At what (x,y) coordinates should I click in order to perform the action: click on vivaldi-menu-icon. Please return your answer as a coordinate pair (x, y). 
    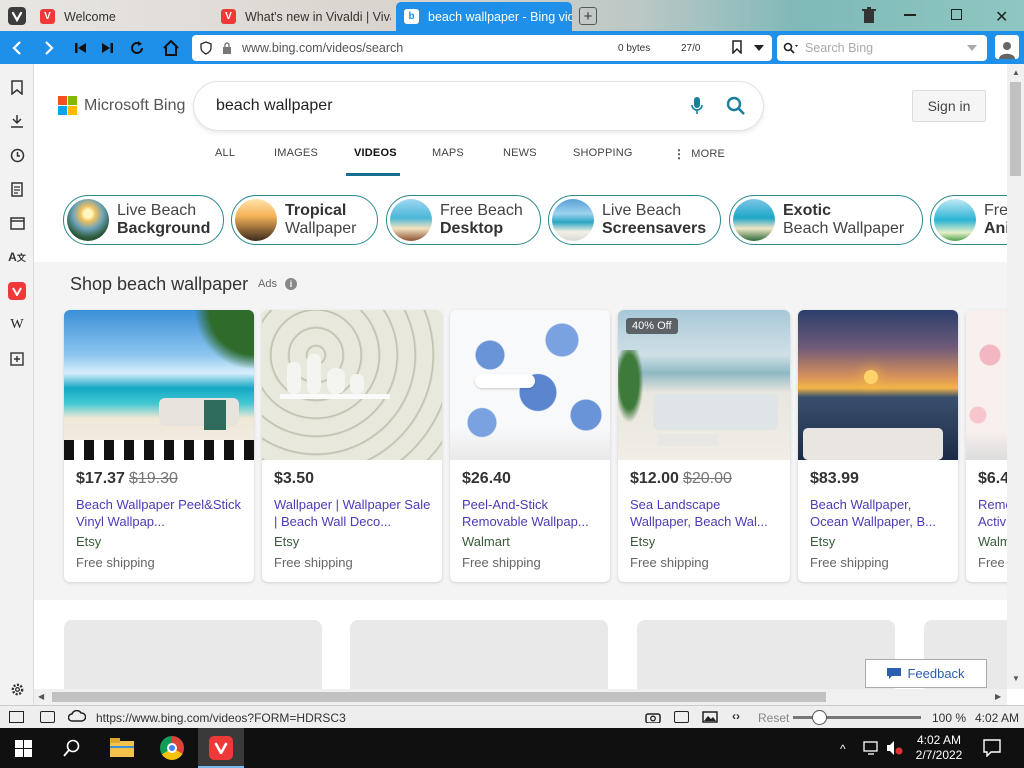
    Looking at the image, I should click on (17, 16).